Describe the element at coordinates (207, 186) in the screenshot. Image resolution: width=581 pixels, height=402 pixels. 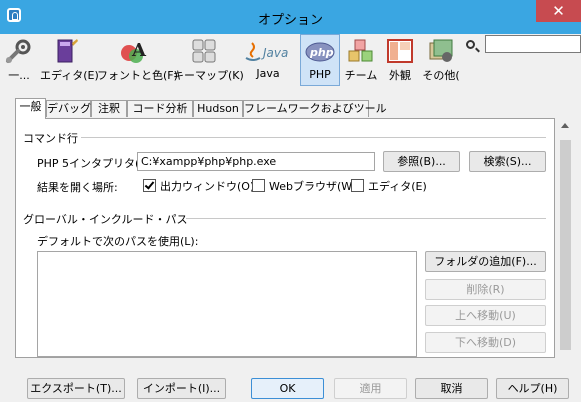
I see `checkbox-label: 出力ウィンドウ(O)` at that location.